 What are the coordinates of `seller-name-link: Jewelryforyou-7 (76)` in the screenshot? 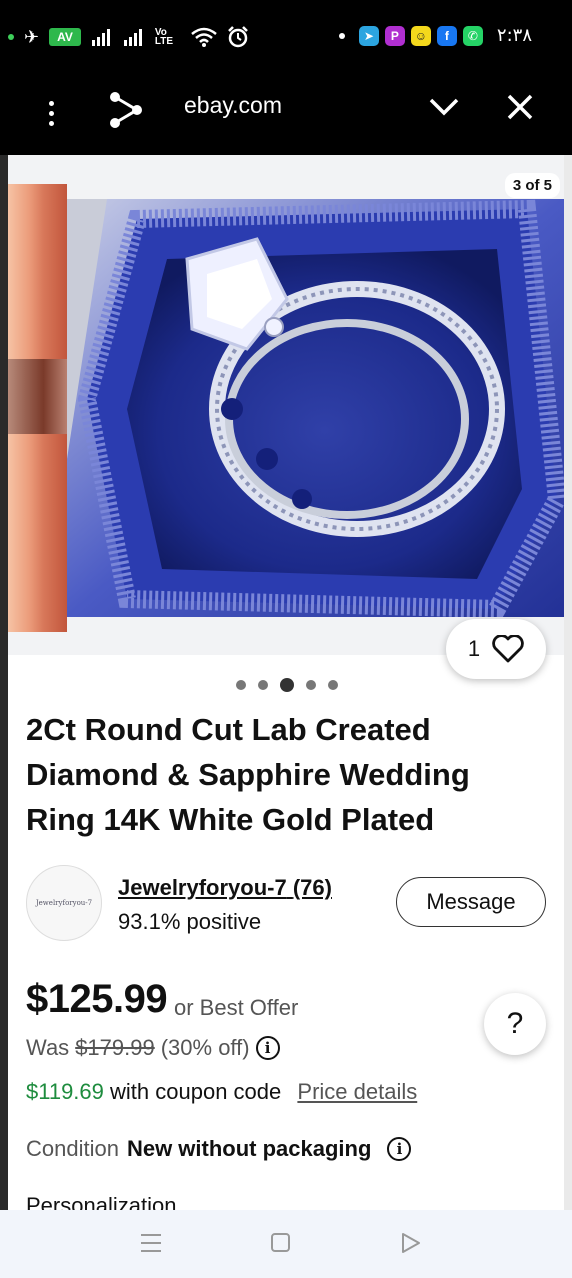 It's located at (225, 888).